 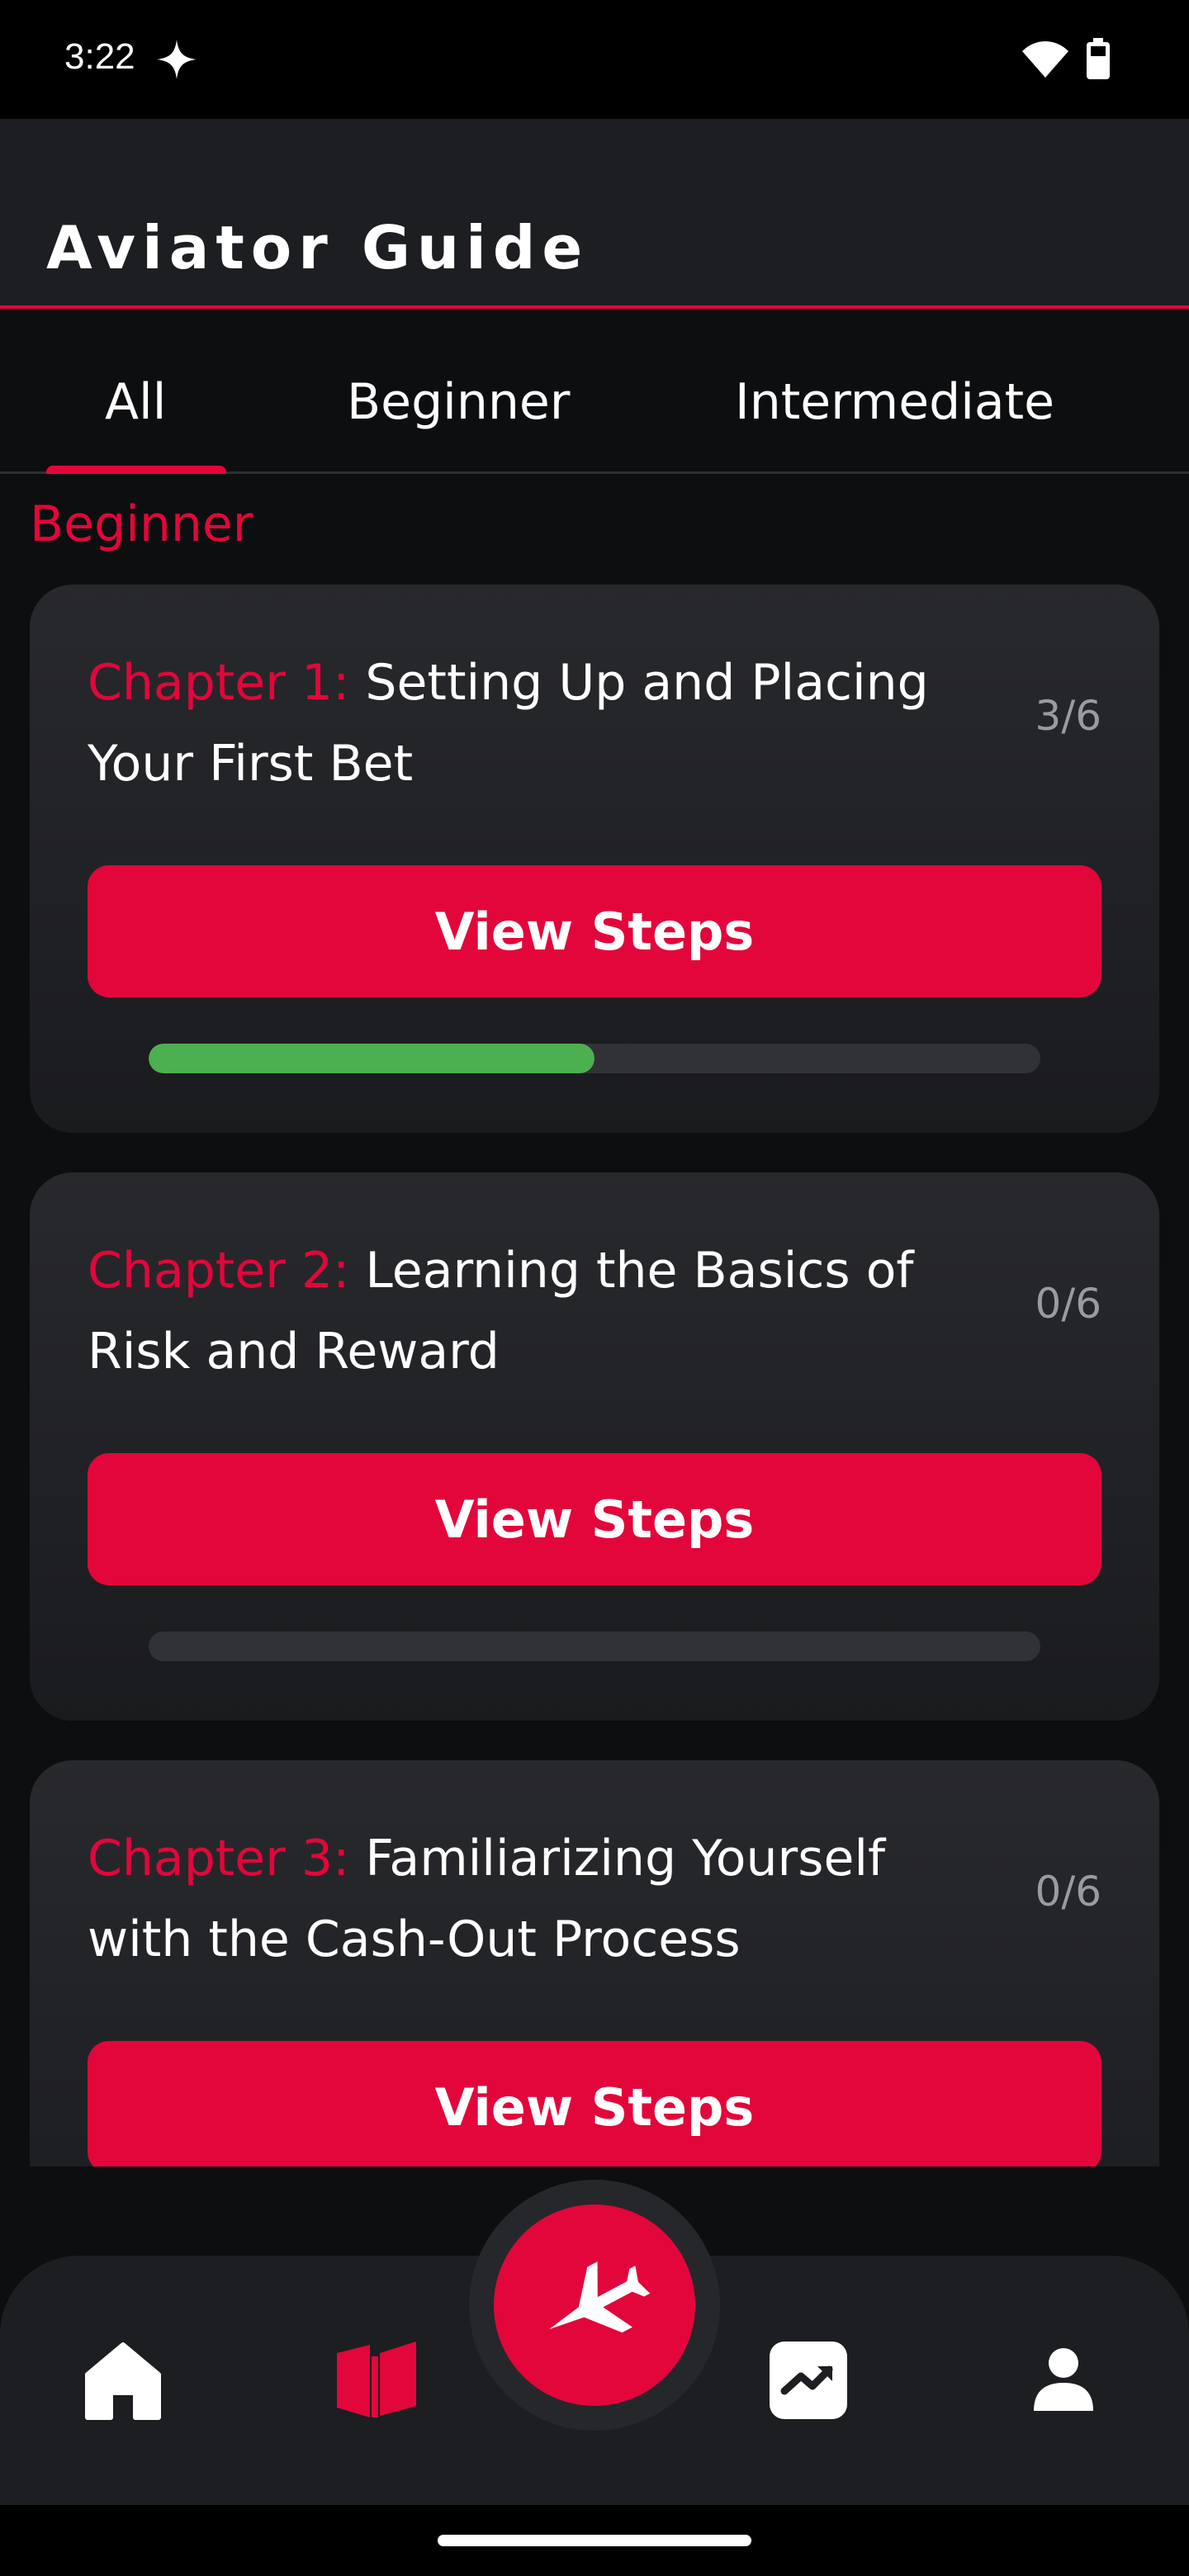 I want to click on sparkle-icon, so click(x=177, y=59).